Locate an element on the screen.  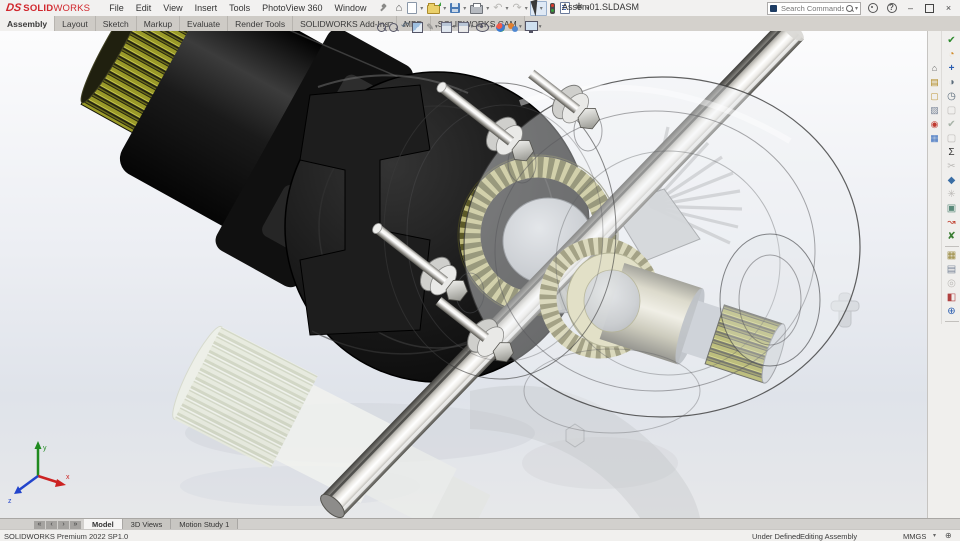
search-icon is located at coordinates (849, 8).